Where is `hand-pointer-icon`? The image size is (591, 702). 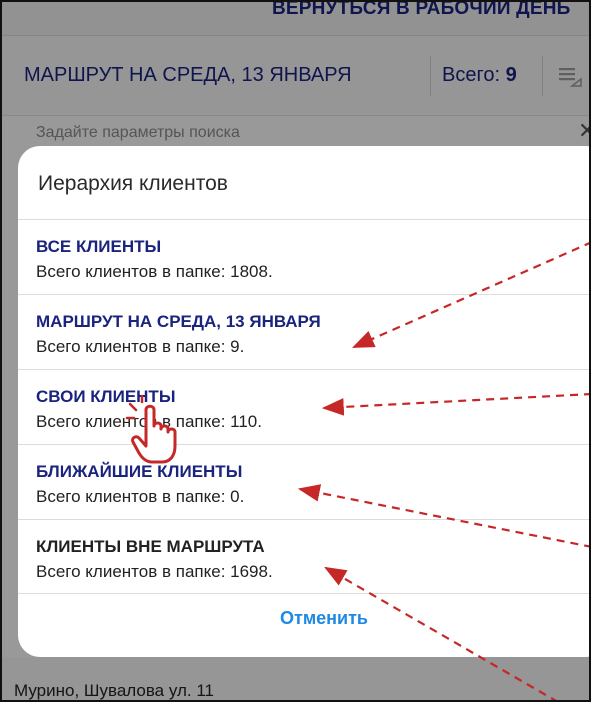 hand-pointer-icon is located at coordinates (151, 429).